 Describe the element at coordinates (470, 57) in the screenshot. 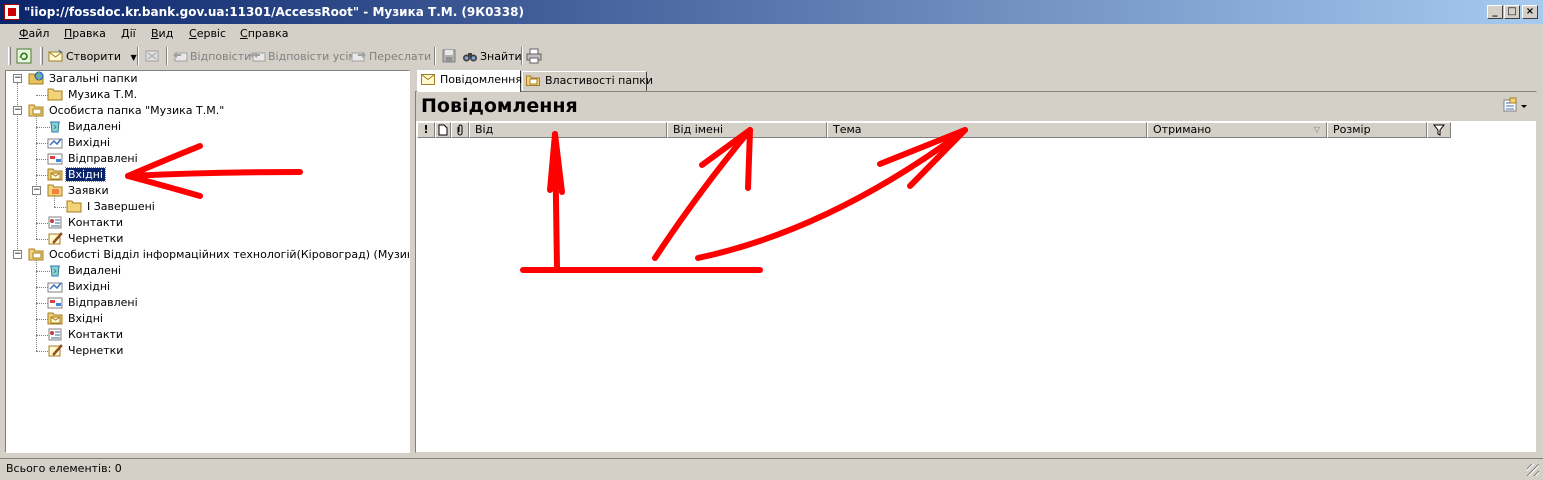

I see `binoculars-icon` at that location.